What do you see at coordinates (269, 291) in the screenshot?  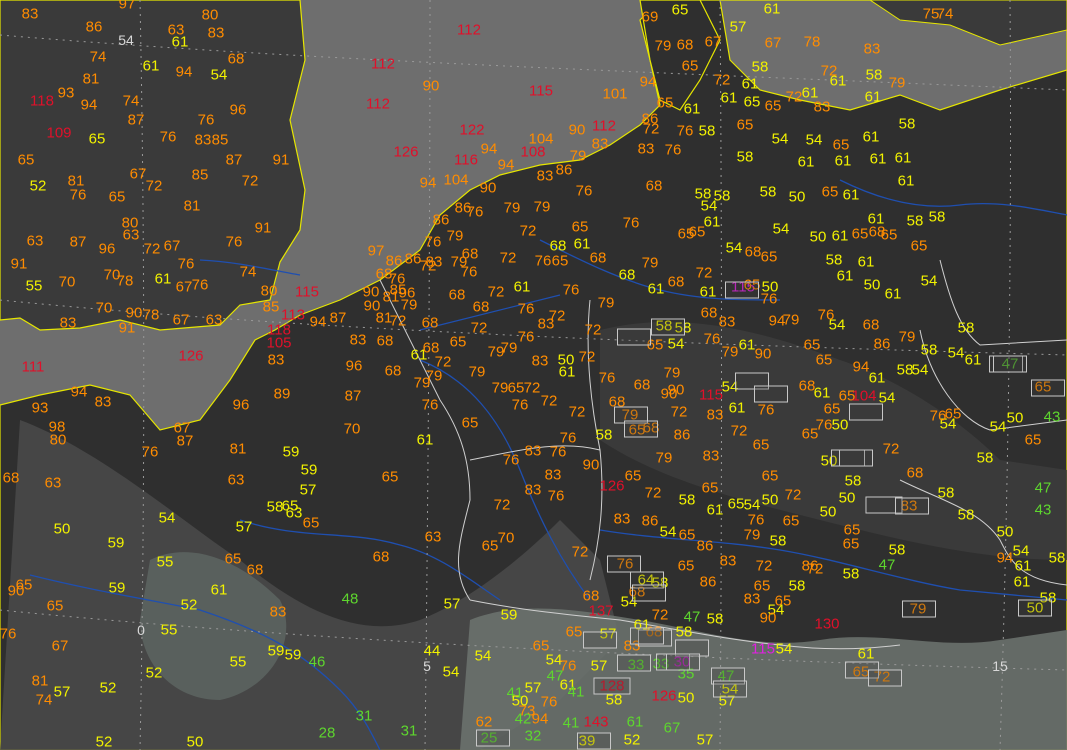 I see `gust-observation: 80` at bounding box center [269, 291].